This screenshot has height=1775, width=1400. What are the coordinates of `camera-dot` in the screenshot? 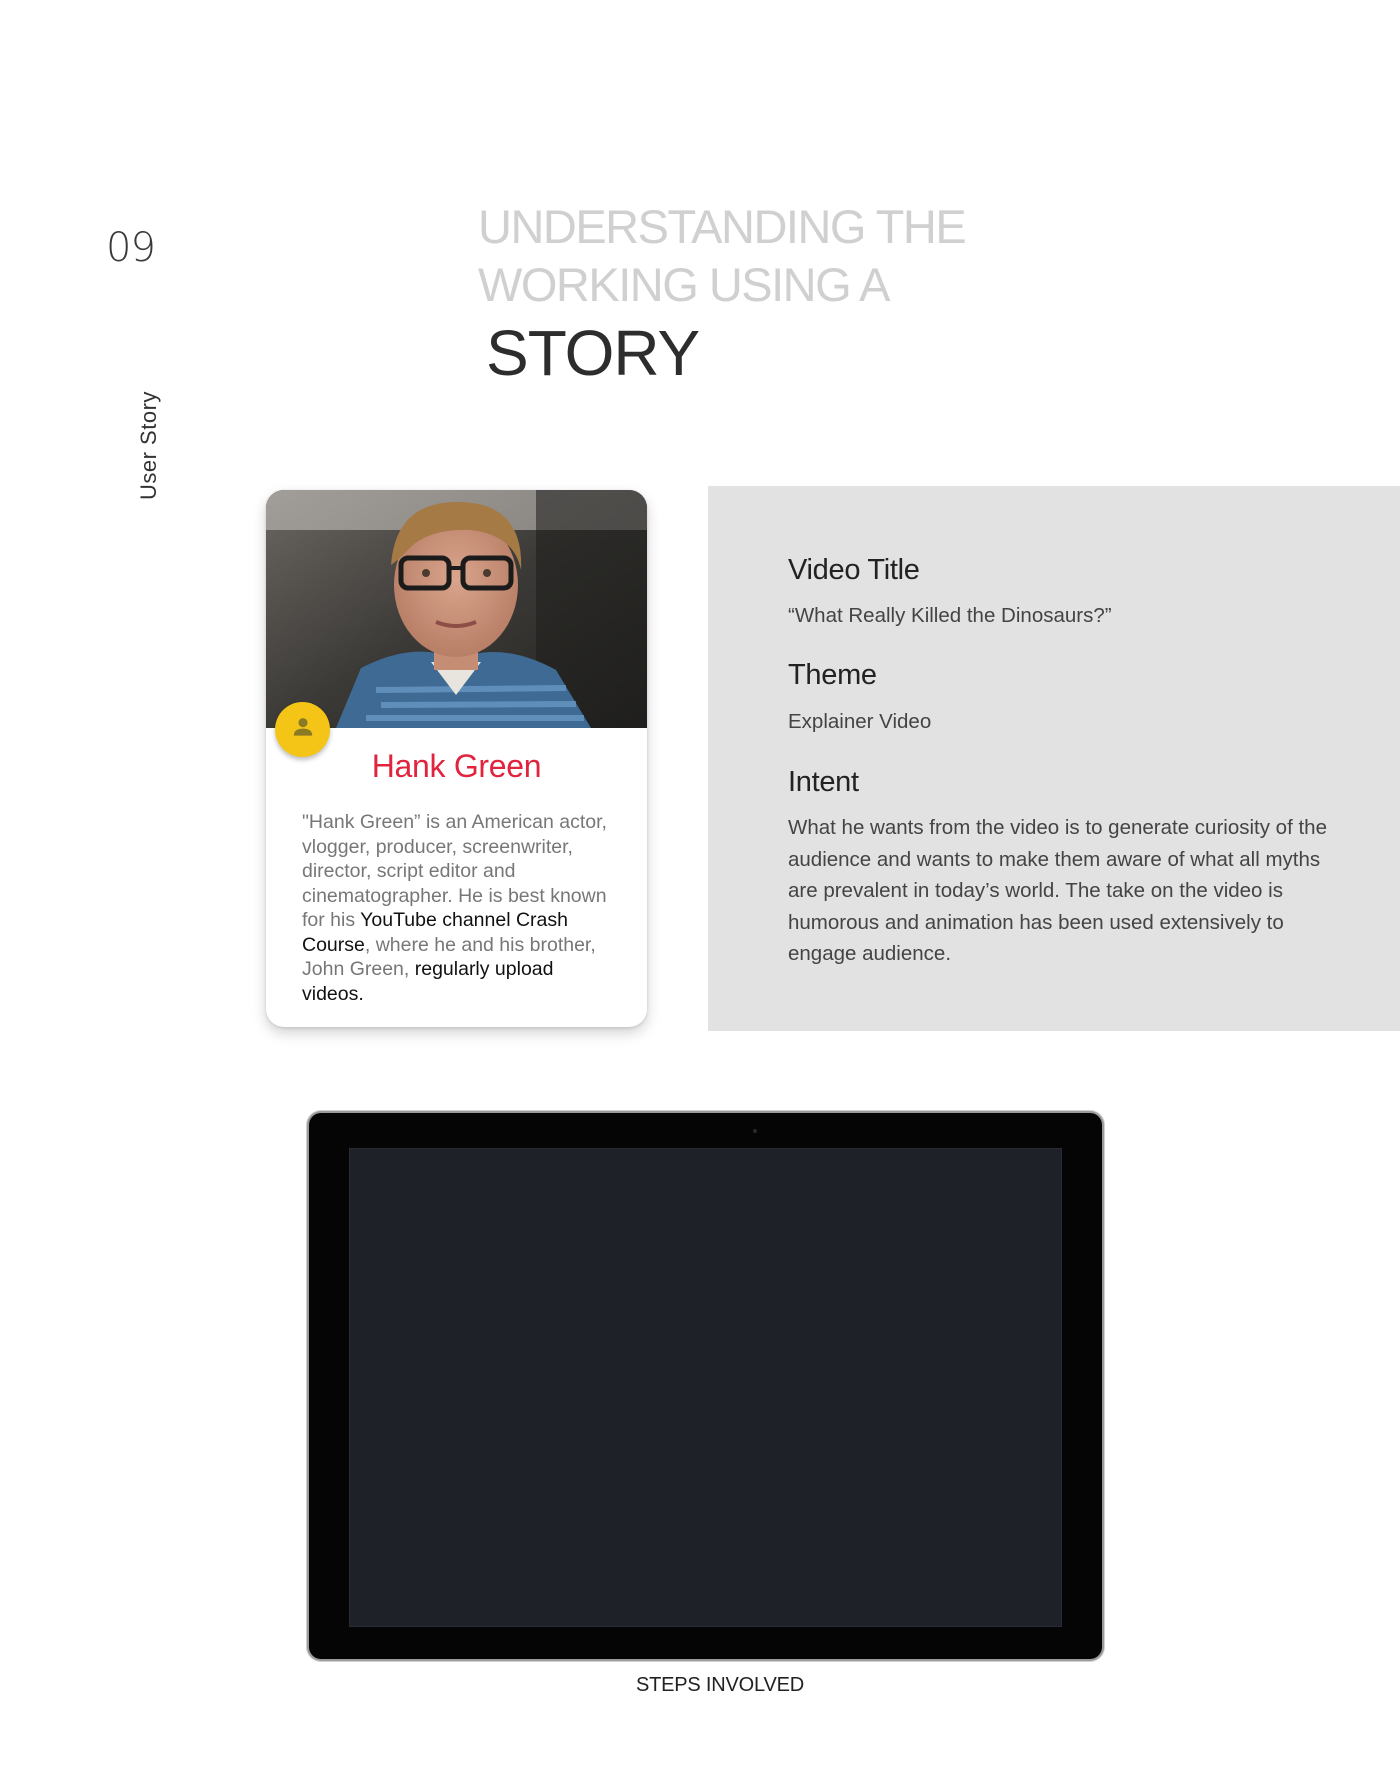 It's located at (755, 1131).